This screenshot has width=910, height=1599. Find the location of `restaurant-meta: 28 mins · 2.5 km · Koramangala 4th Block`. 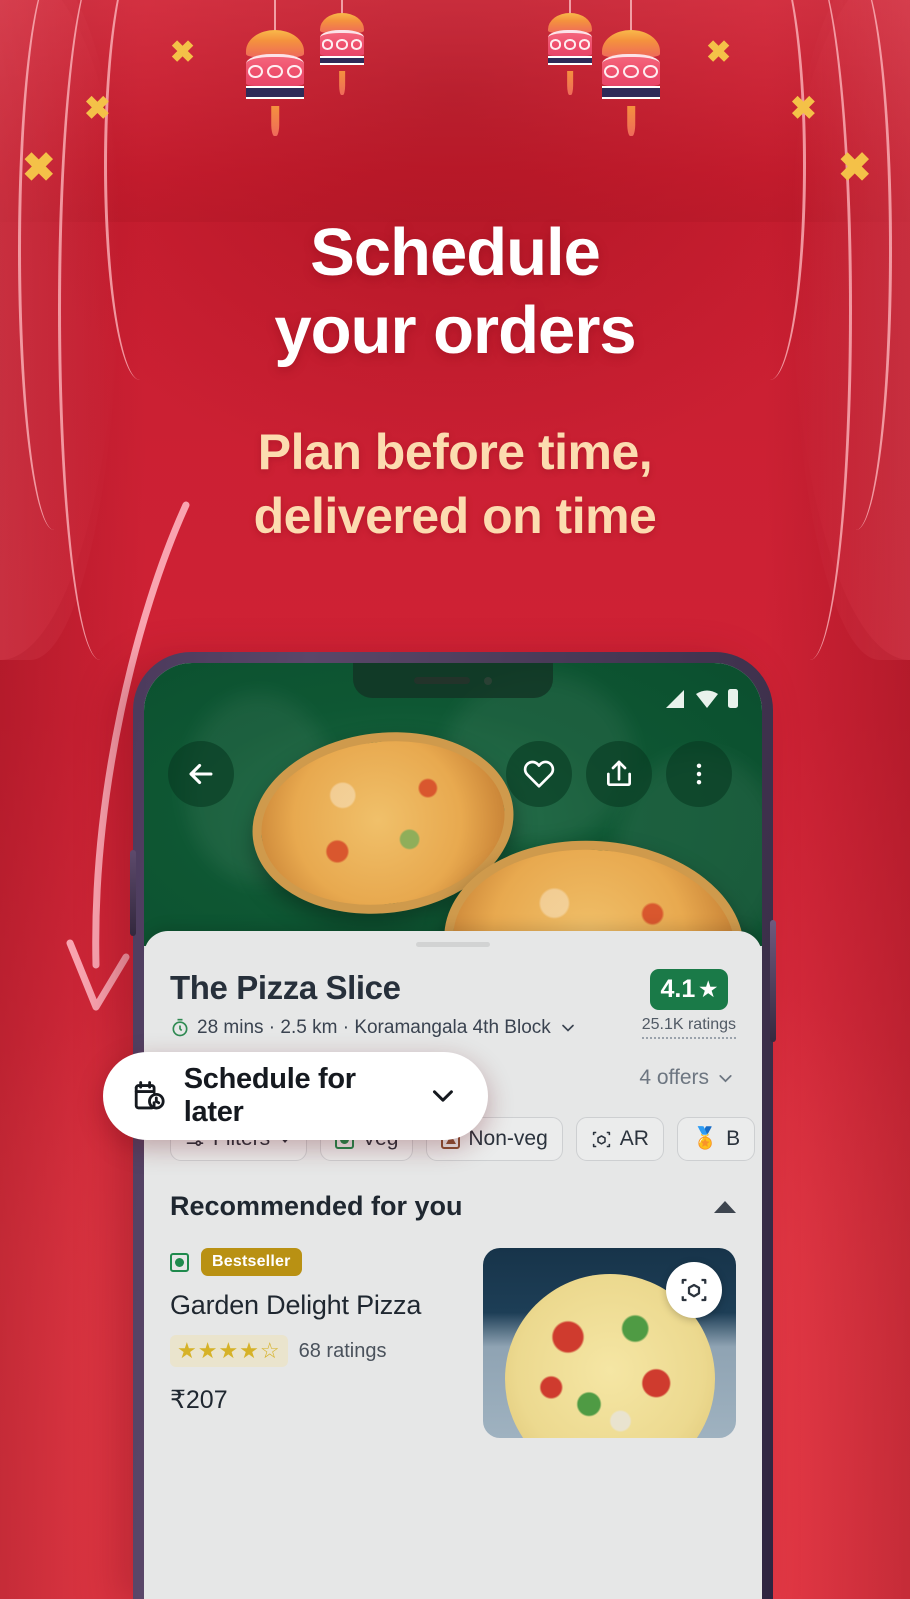

restaurant-meta: 28 mins · 2.5 km · Koramangala 4th Block is located at coordinates (374, 1028).